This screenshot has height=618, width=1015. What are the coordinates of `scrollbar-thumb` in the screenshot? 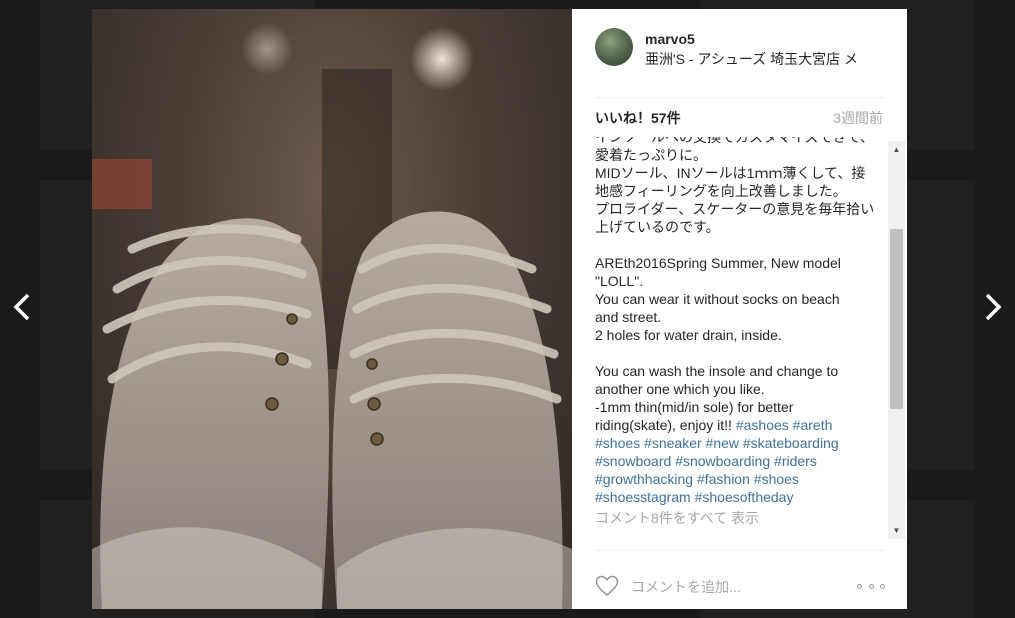 It's located at (896, 319).